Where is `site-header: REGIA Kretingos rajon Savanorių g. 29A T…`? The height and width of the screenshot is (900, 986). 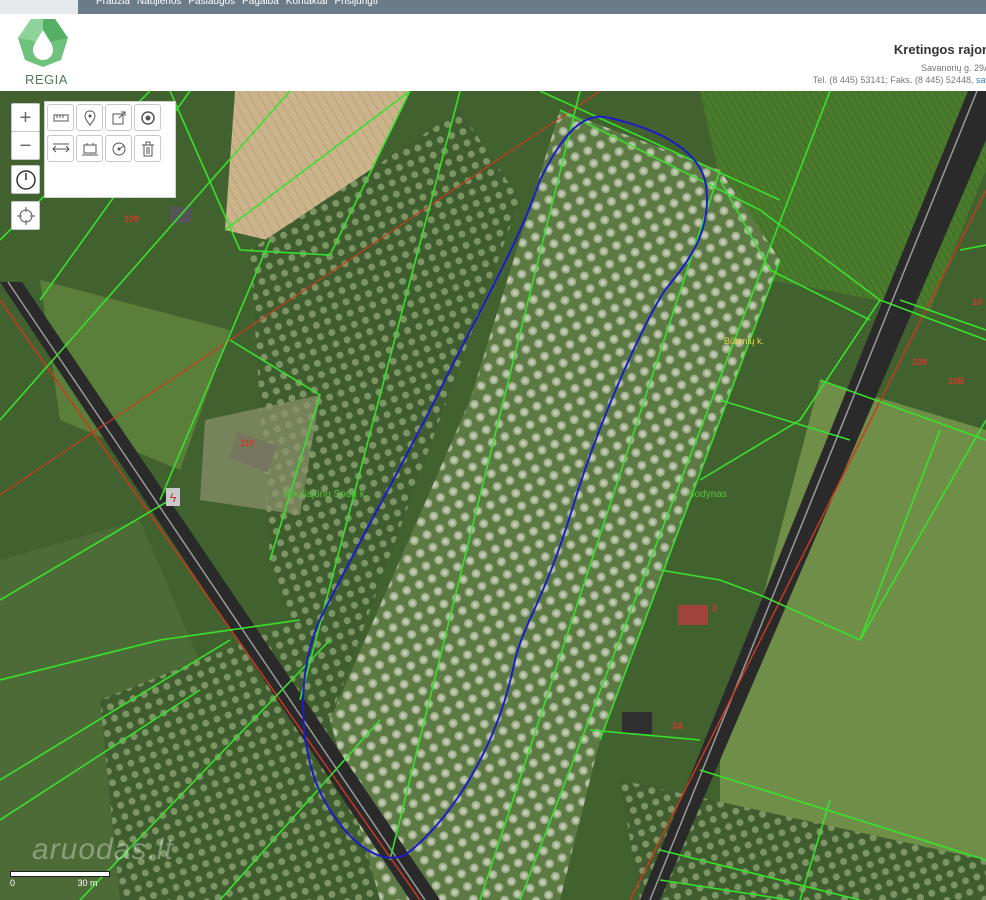
site-header: REGIA Kretingos rajon Savanorių g. 29A T… is located at coordinates (493, 53).